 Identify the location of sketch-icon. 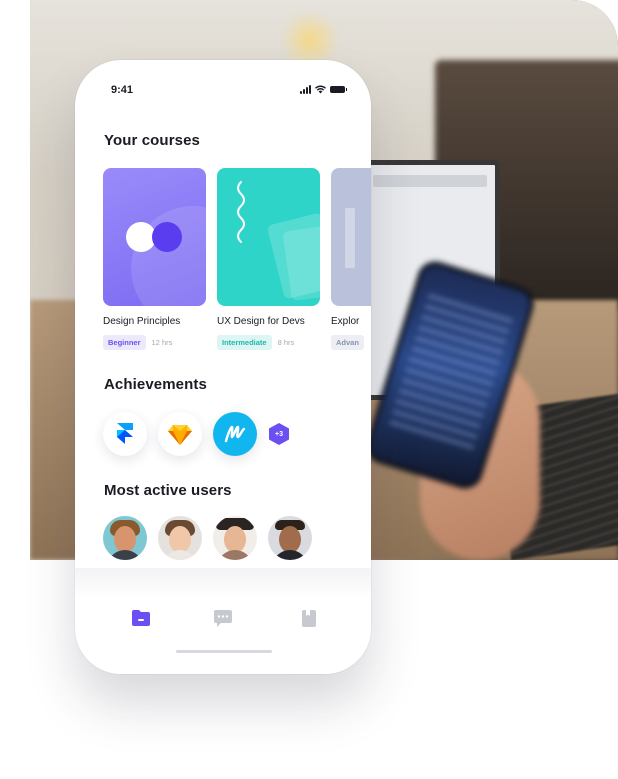
(180, 434).